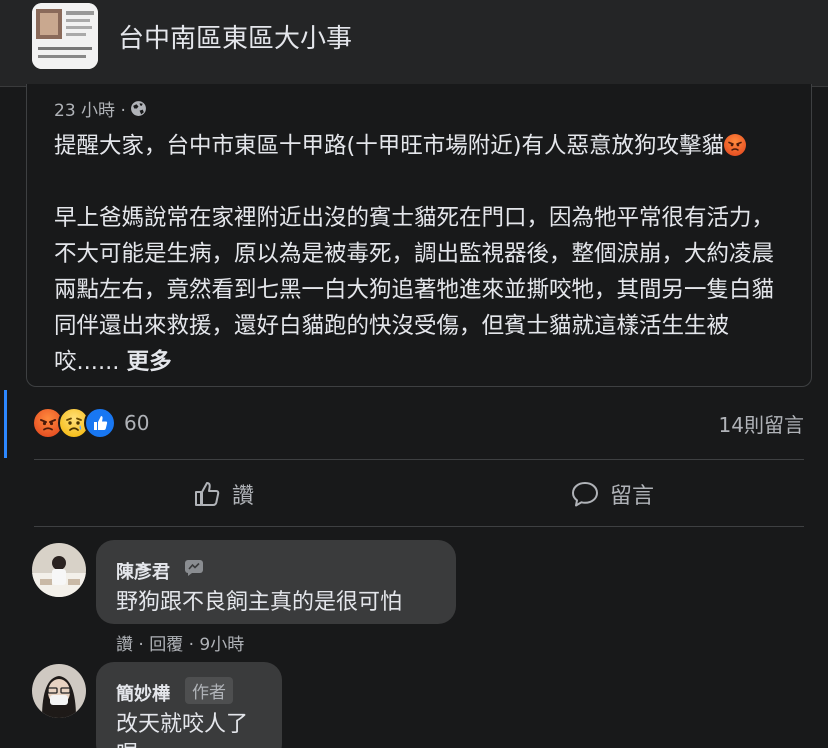 The width and height of the screenshot is (828, 748). I want to click on comment-text-line-2: 喔, so click(127, 742).